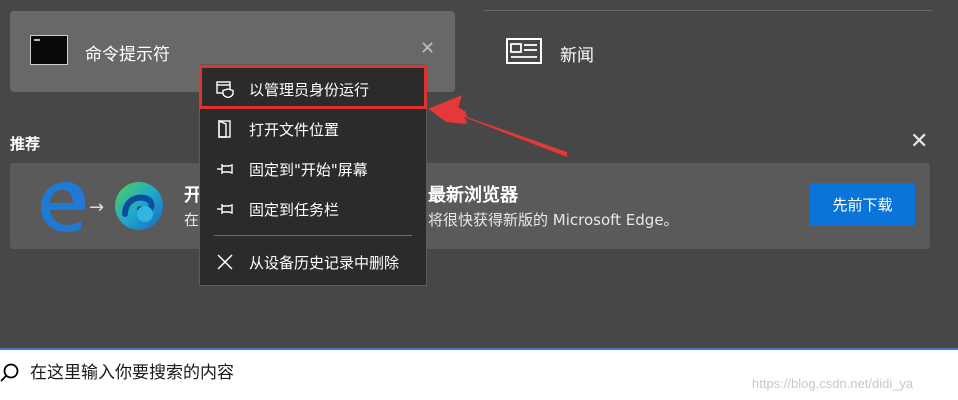 This screenshot has width=958, height=400. Describe the element at coordinates (313, 87) in the screenshot. I see `highlight-box` at that location.